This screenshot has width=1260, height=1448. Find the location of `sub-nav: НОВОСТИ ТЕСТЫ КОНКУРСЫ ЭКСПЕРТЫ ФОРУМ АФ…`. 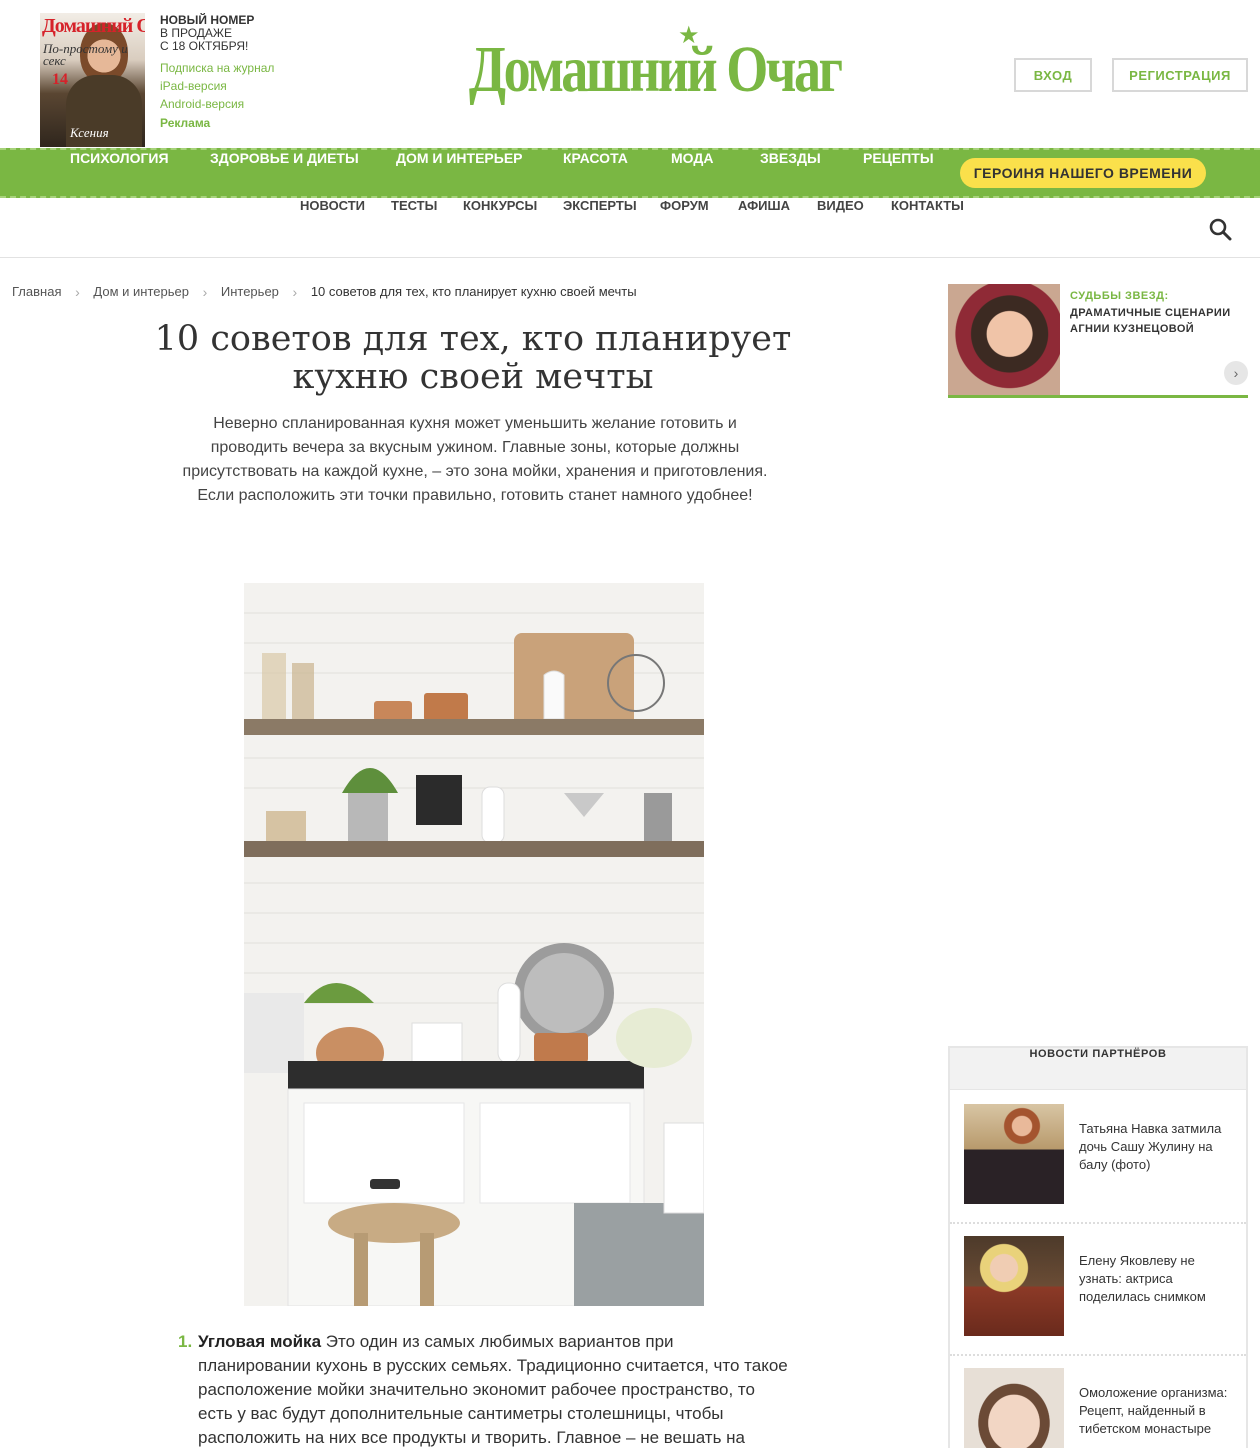

sub-nav: НОВОСТИ ТЕСТЫ КОНКУРСЫ ЭКСПЕРТЫ ФОРУМ АФ… is located at coordinates (630, 228).